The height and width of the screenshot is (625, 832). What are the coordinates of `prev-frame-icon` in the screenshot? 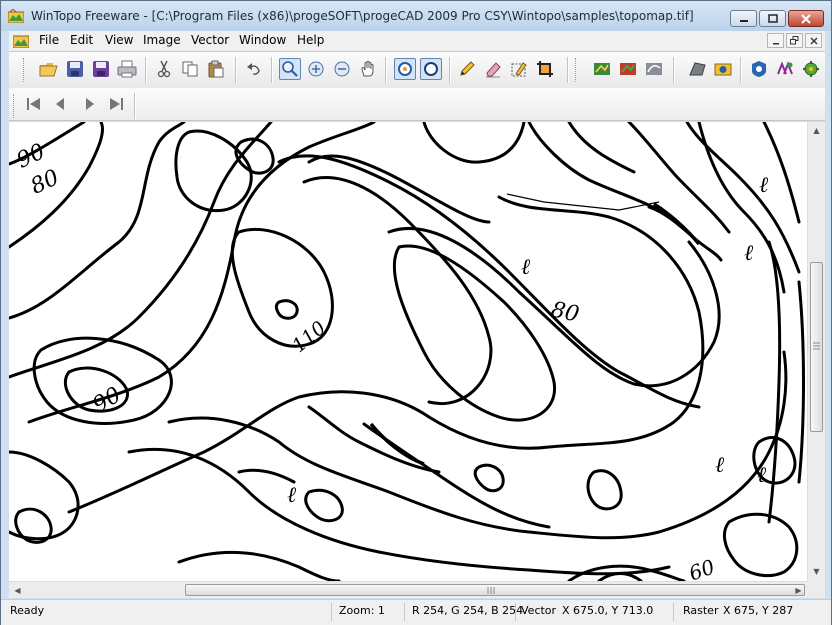 It's located at (60, 104).